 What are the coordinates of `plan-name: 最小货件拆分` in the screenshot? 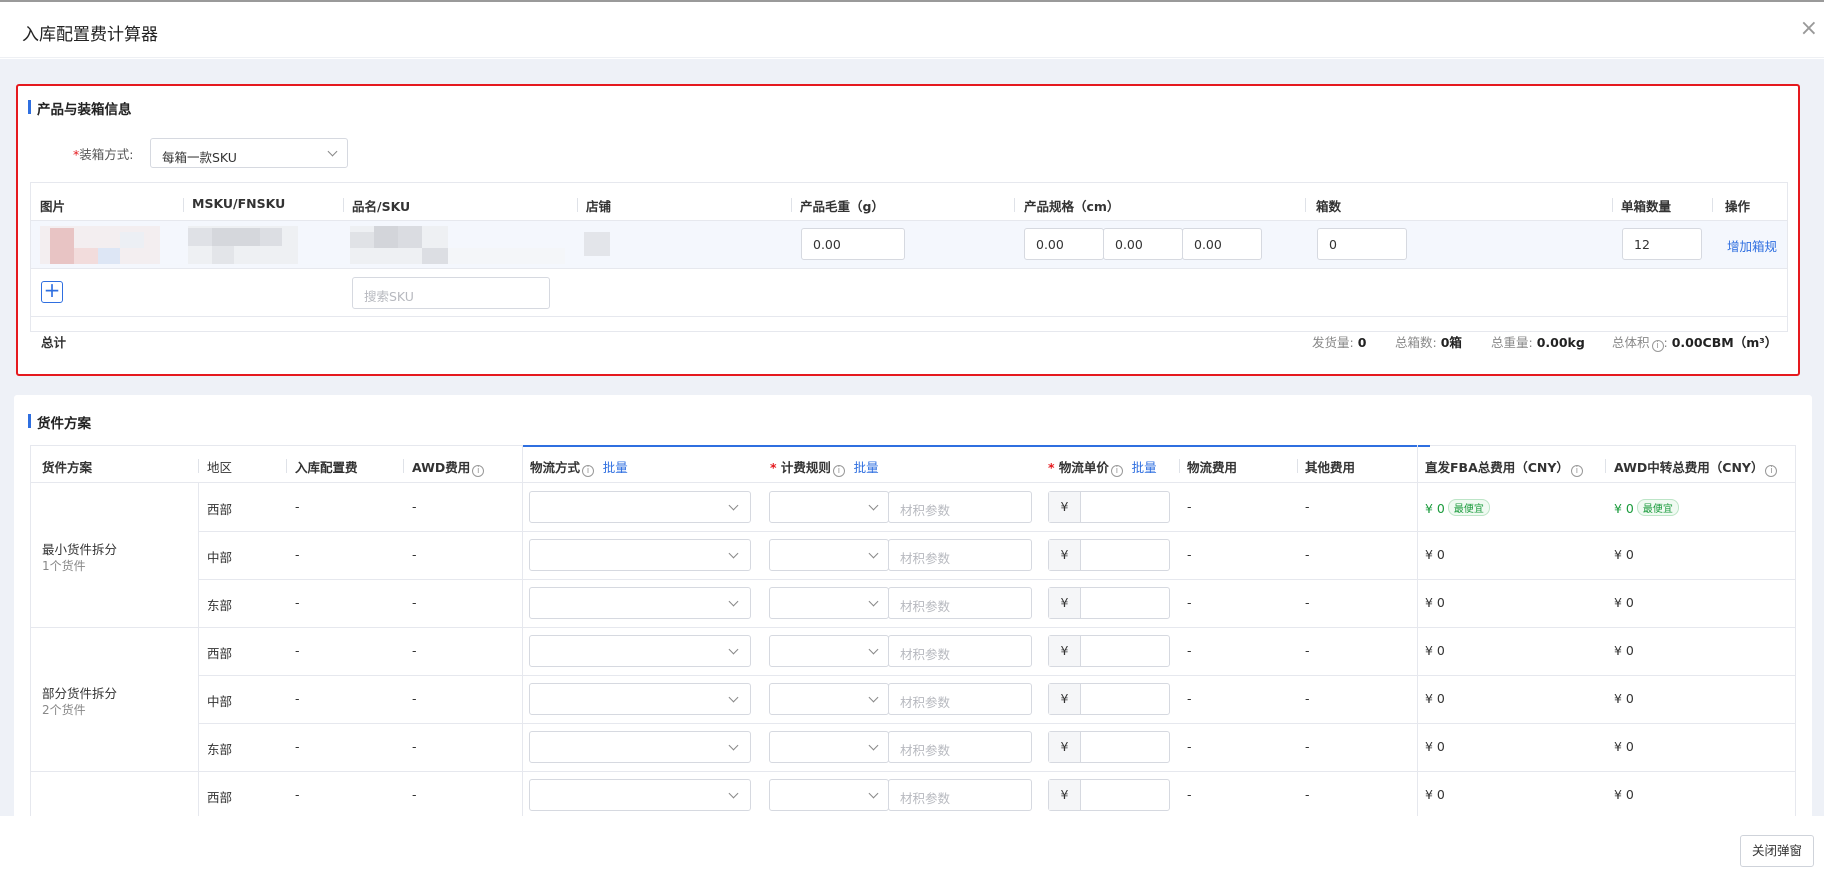 It's located at (80, 549).